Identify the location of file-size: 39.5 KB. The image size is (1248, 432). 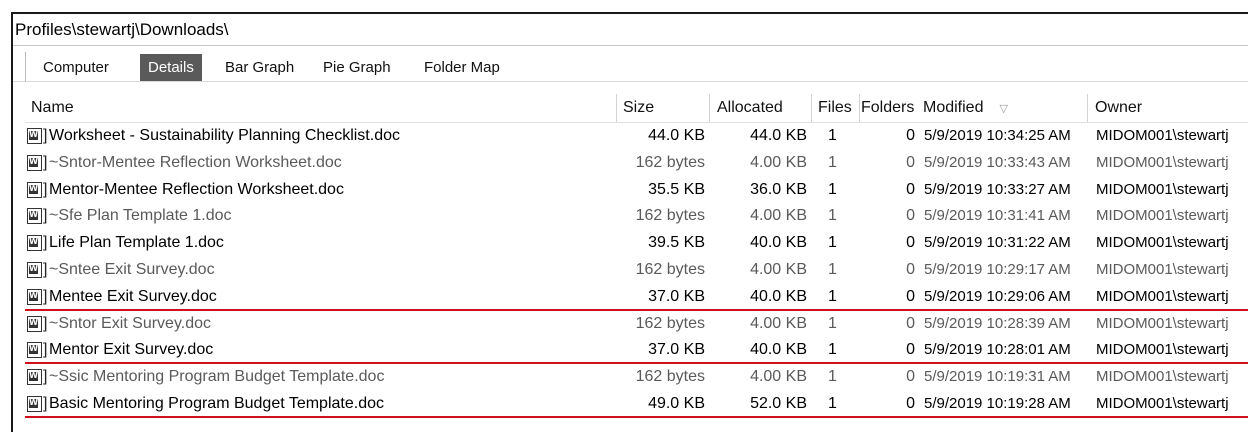
(676, 243).